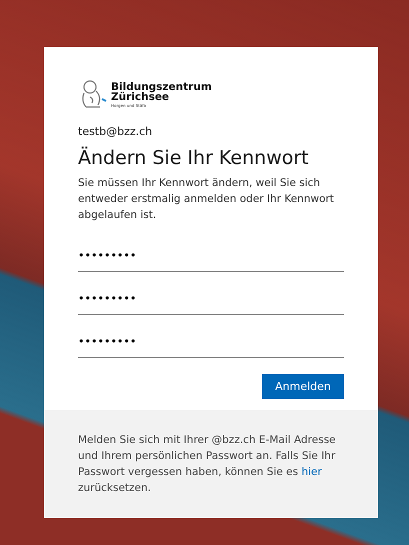  I want to click on page-title: Ändern Sie Ihr Kennwort, so click(194, 158).